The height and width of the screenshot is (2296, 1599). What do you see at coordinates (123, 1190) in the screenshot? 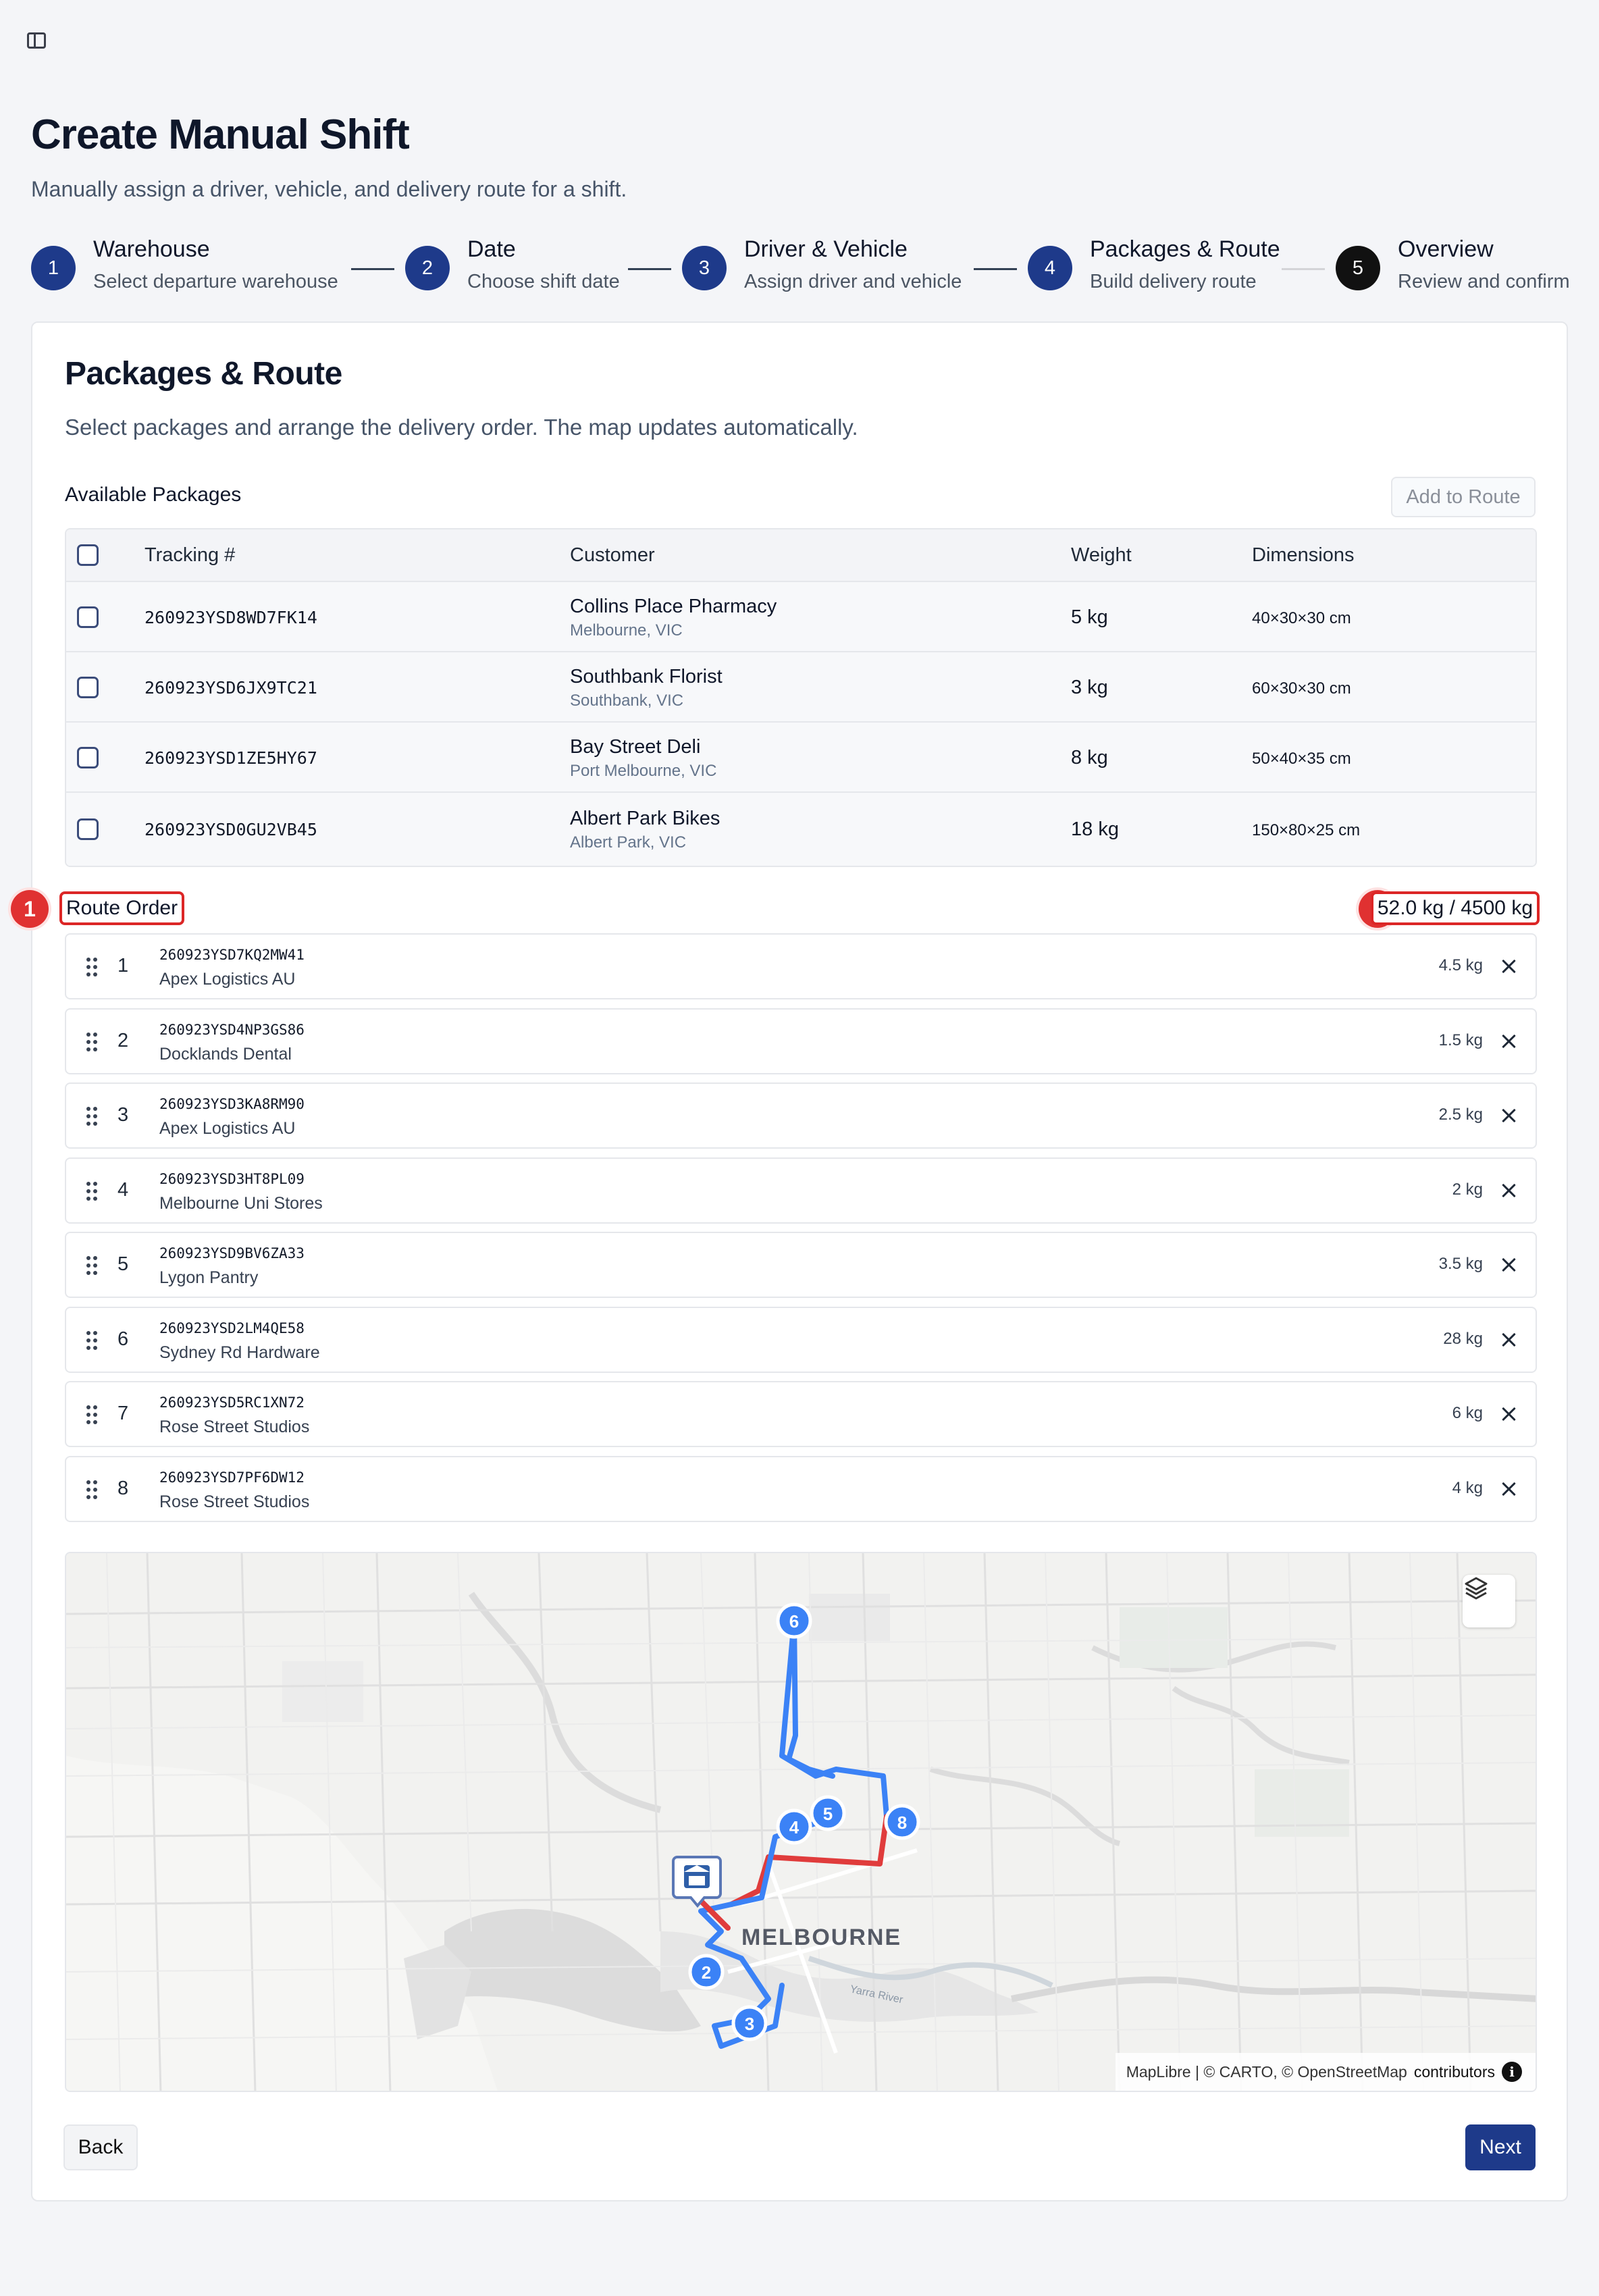
I see `route-item-order: 4` at bounding box center [123, 1190].